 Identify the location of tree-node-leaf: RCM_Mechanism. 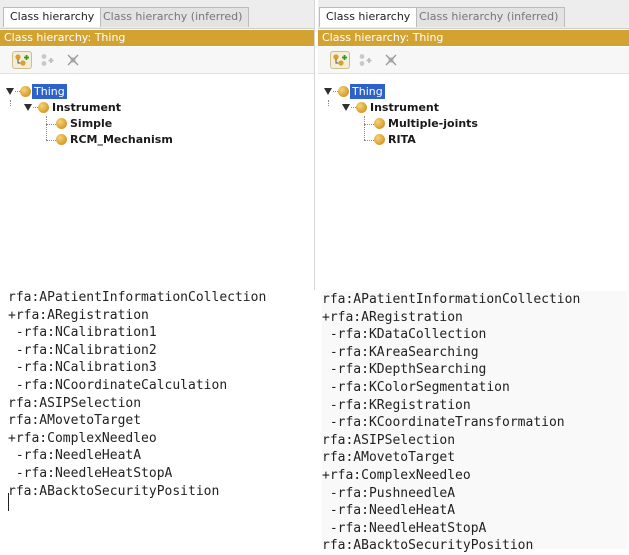
(126, 140).